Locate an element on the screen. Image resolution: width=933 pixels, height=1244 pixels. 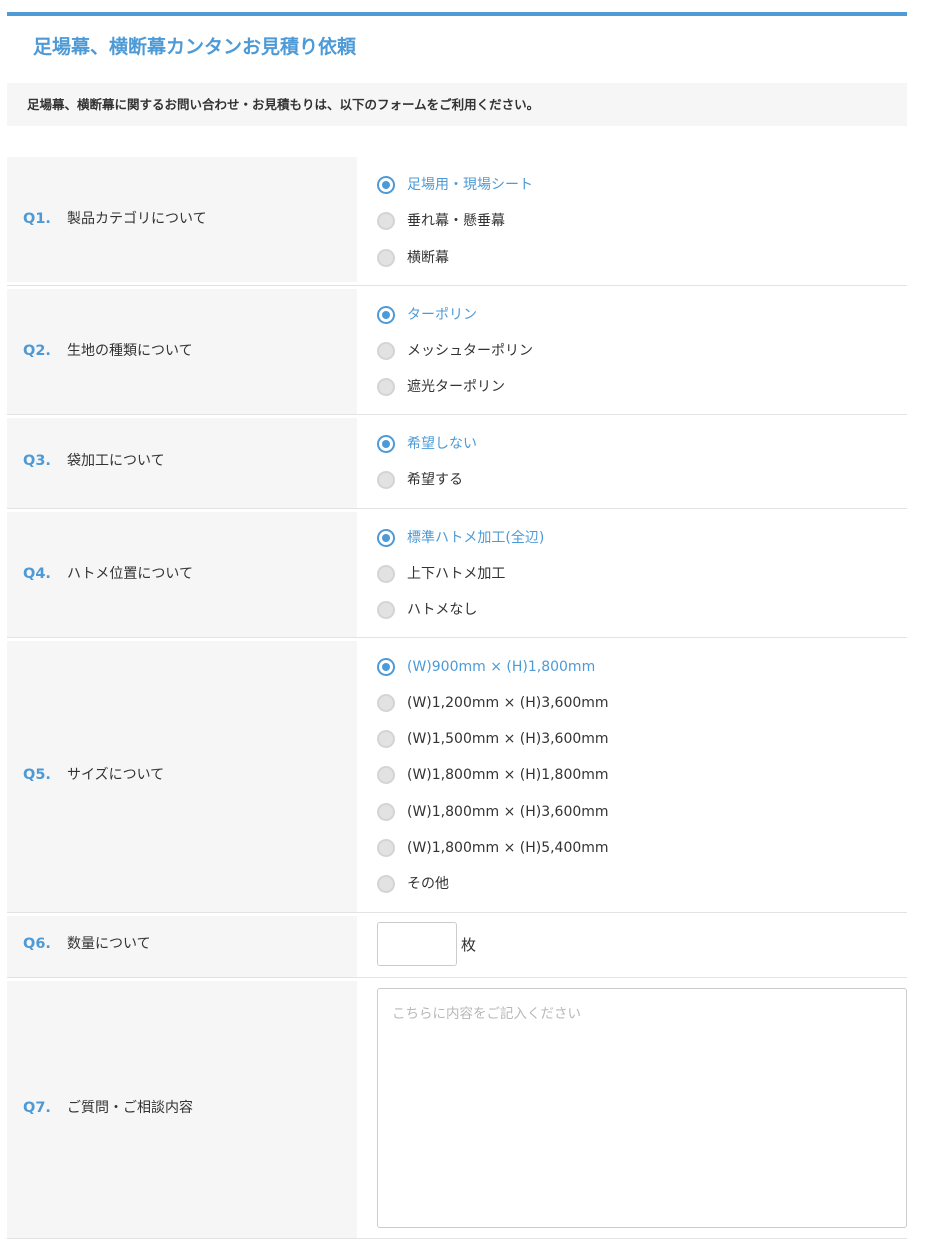
radio-option-label: 垂れ幕・懸垂幕 is located at coordinates (456, 221).